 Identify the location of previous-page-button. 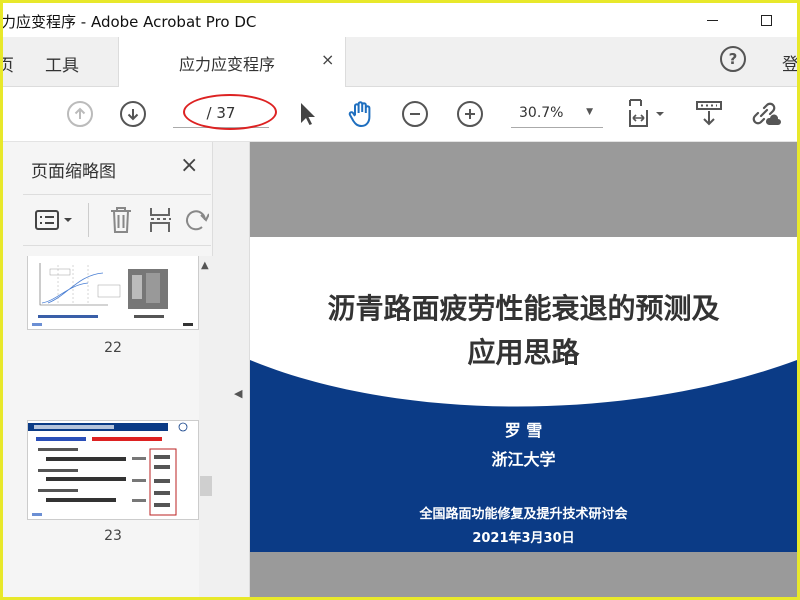
(80, 114).